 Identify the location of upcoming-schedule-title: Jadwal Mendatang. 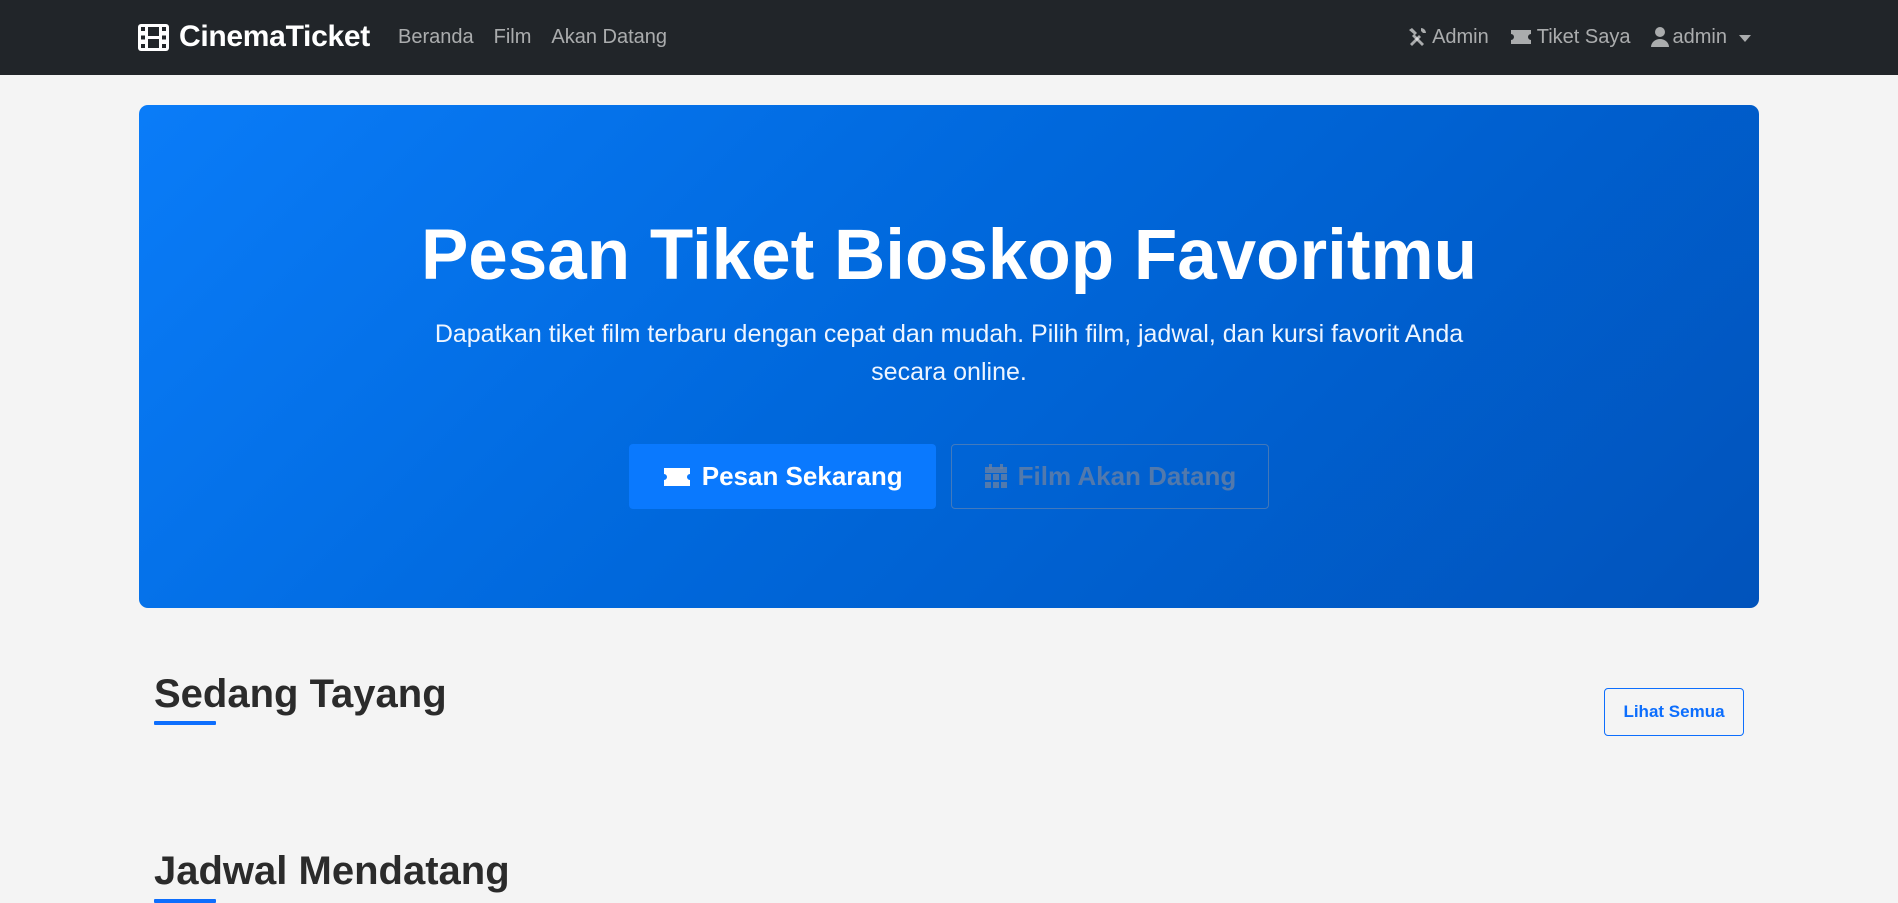
(332, 871).